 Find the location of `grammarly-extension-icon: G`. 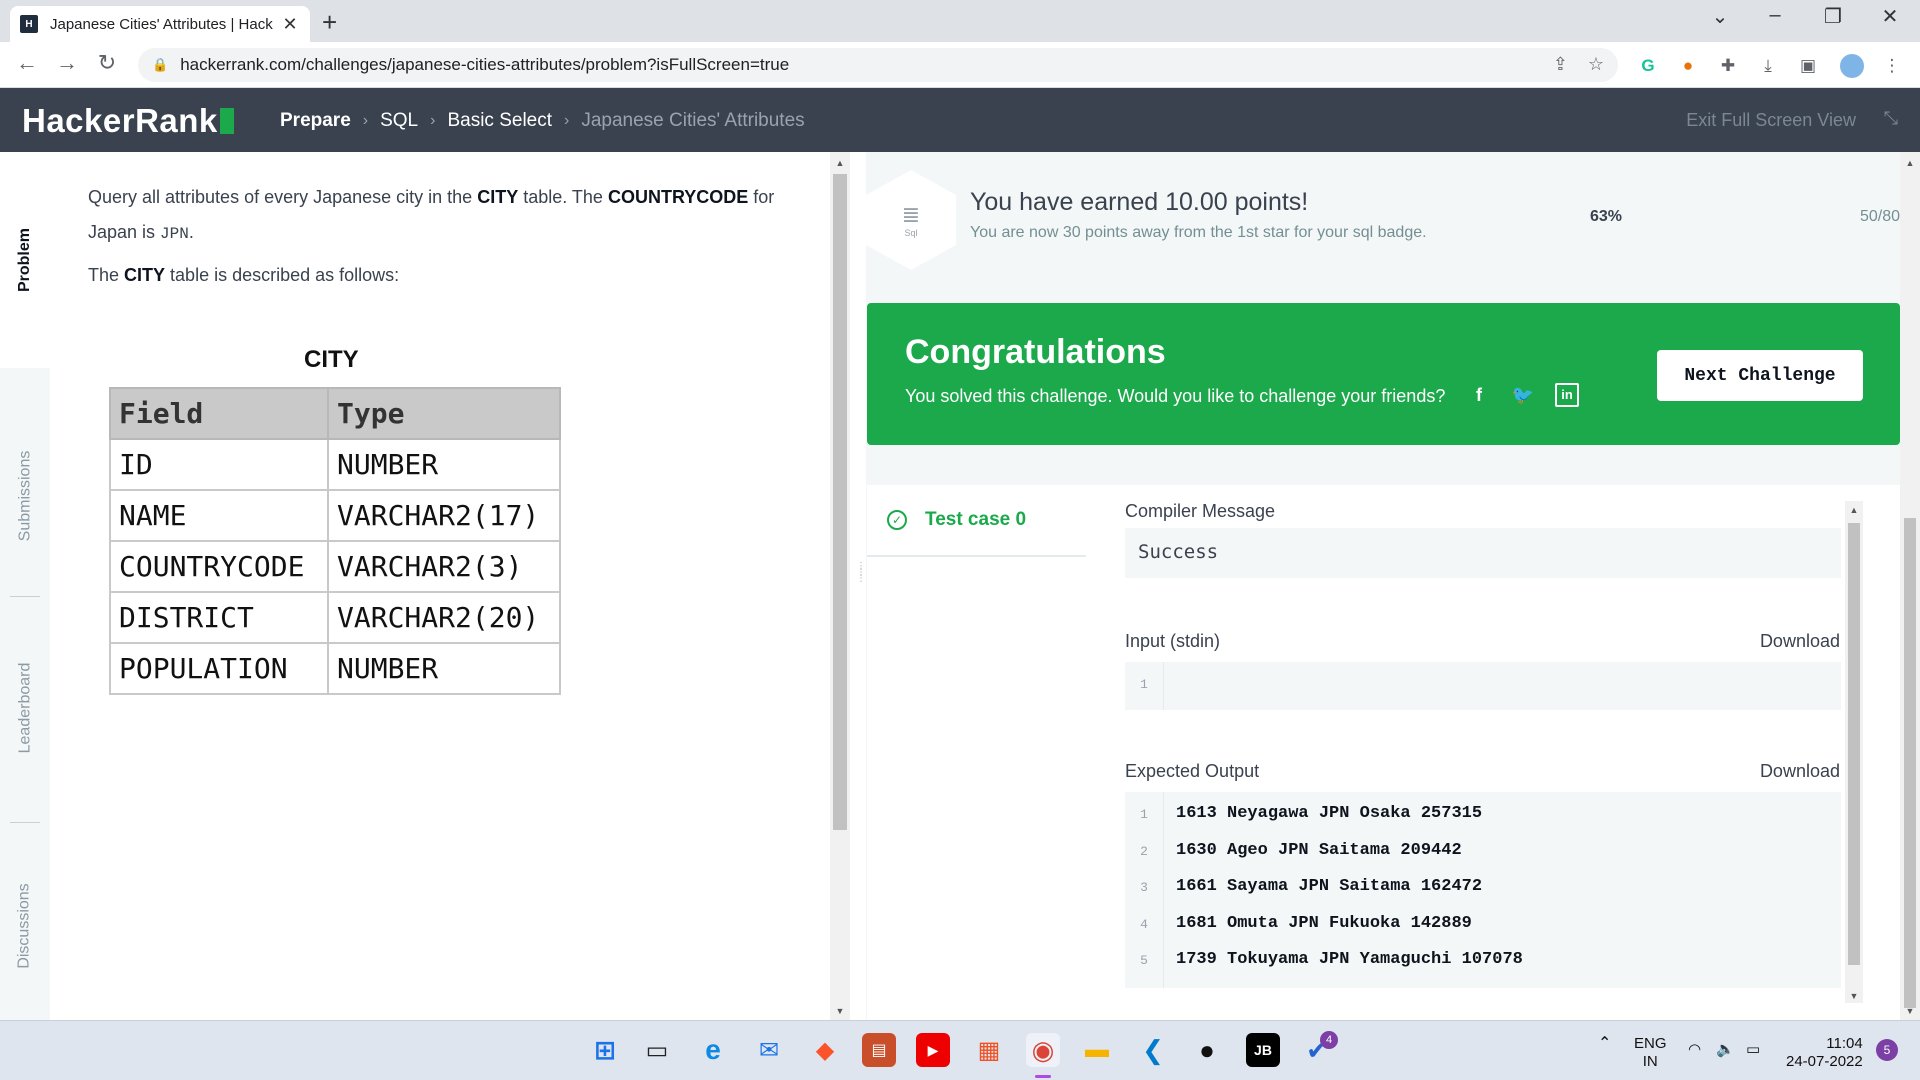

grammarly-extension-icon: G is located at coordinates (1648, 66).